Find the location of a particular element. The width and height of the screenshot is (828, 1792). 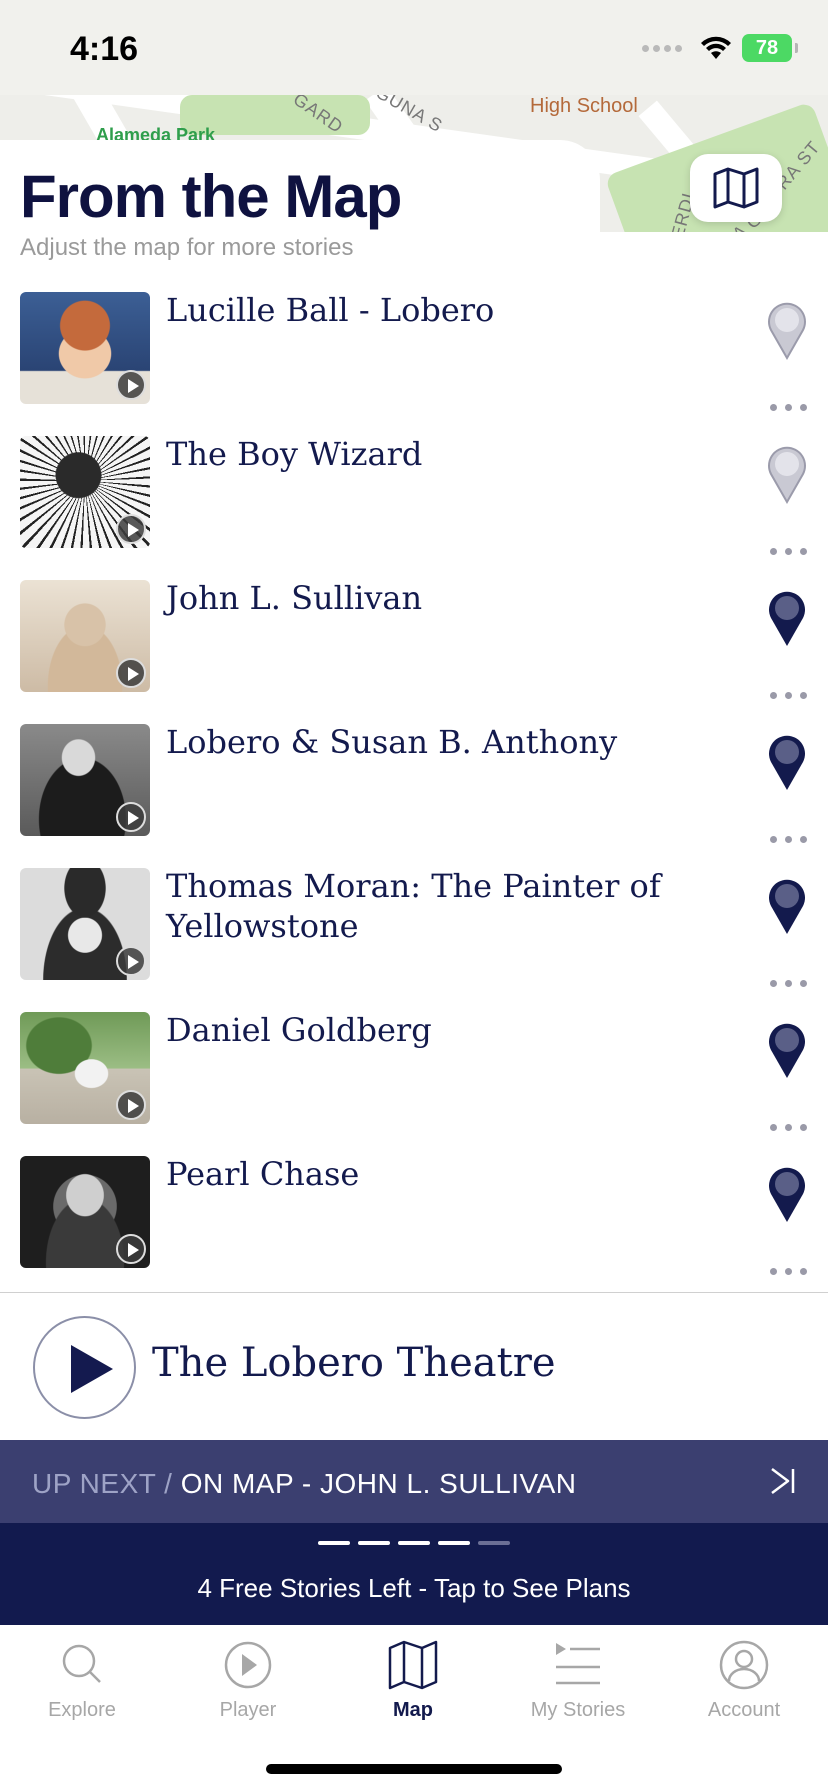

status-time: 4:16 is located at coordinates (104, 49).